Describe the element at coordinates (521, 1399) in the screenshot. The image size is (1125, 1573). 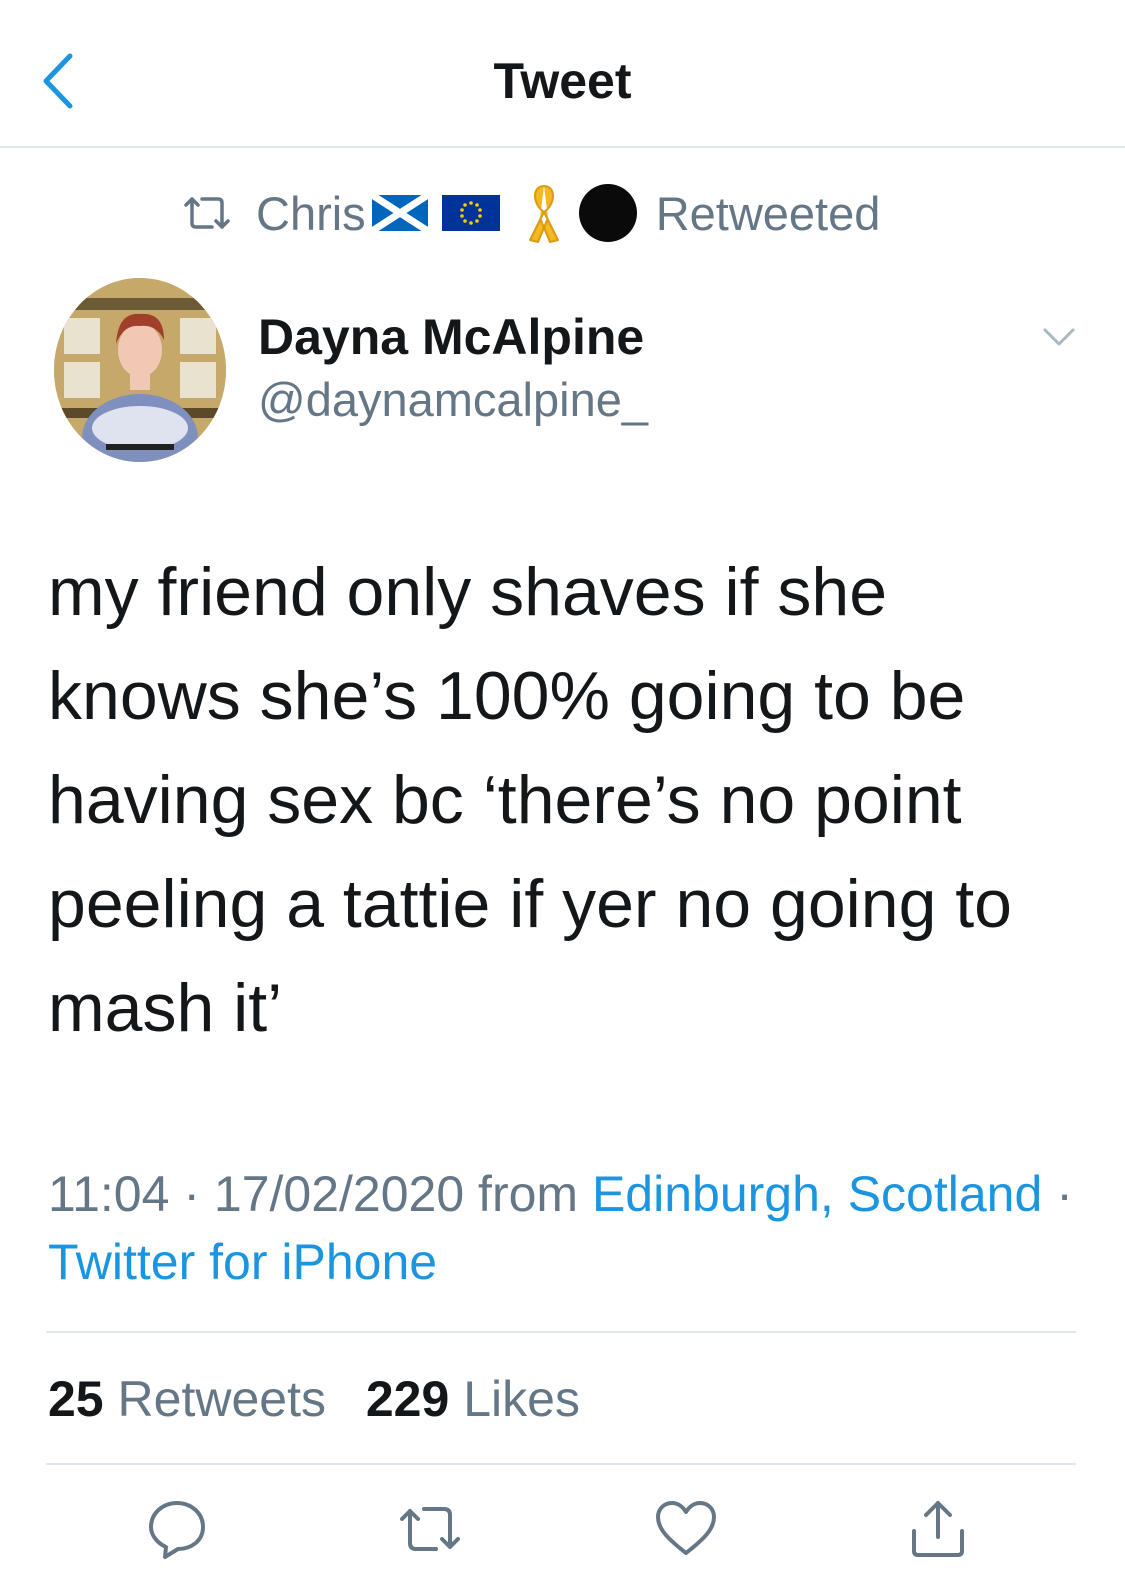
I see `likes-label: Likes` at that location.